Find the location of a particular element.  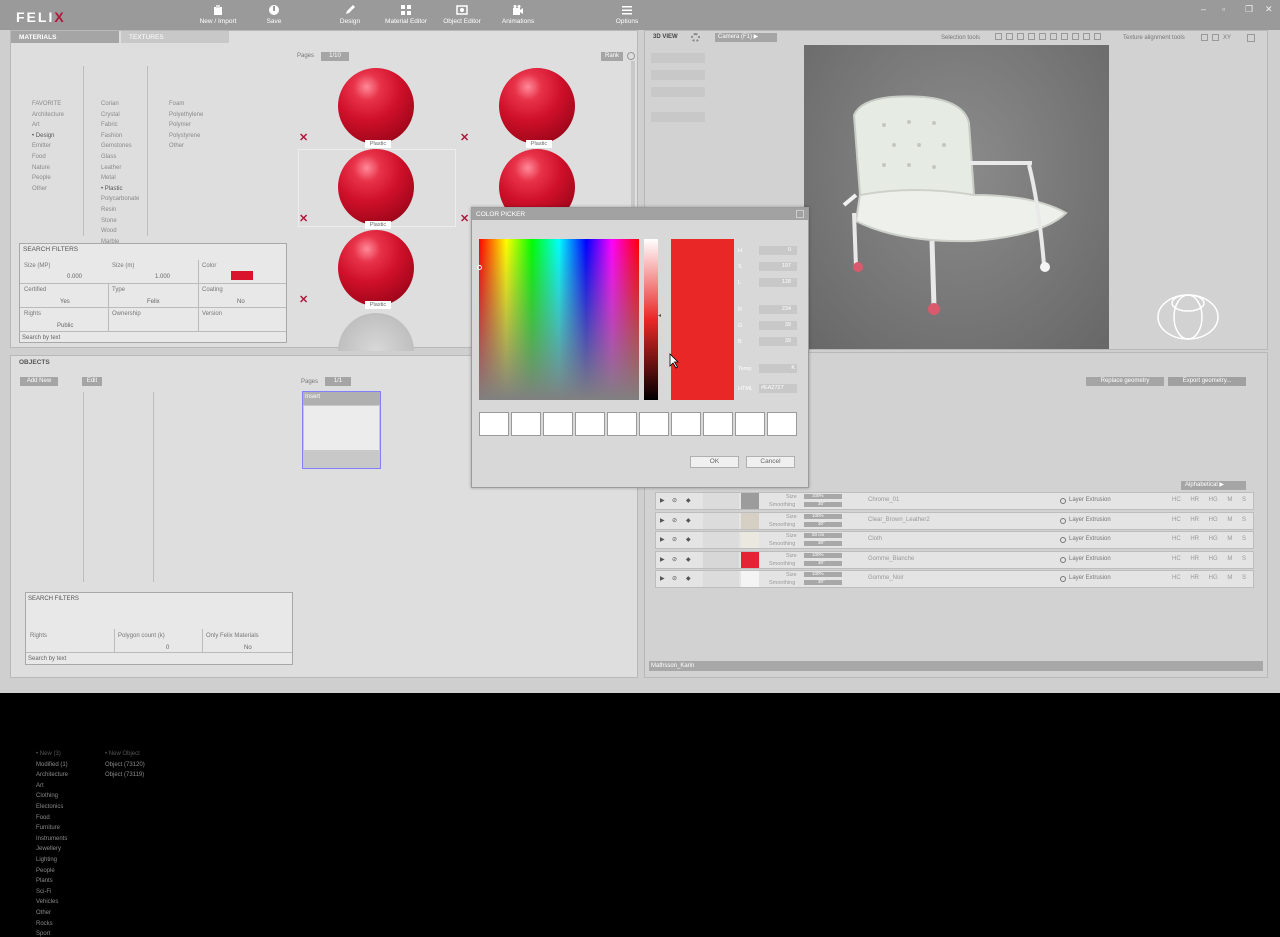

pages-selector: 1/1 is located at coordinates (338, 381).